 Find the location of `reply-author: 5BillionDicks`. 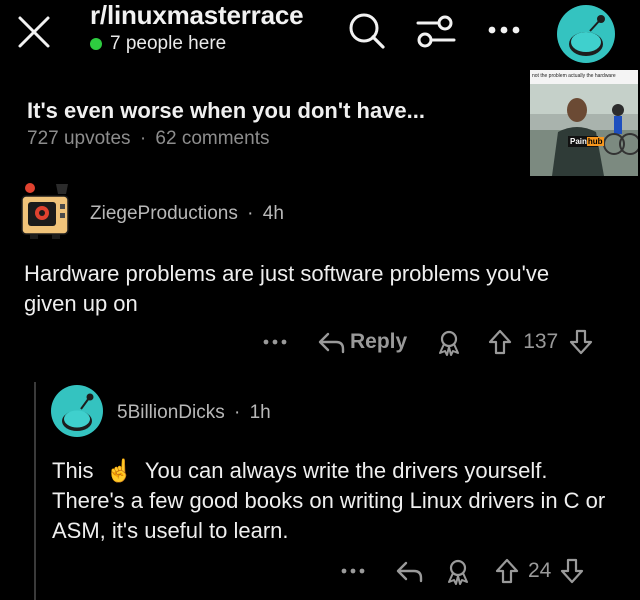

reply-author: 5BillionDicks is located at coordinates (171, 412).